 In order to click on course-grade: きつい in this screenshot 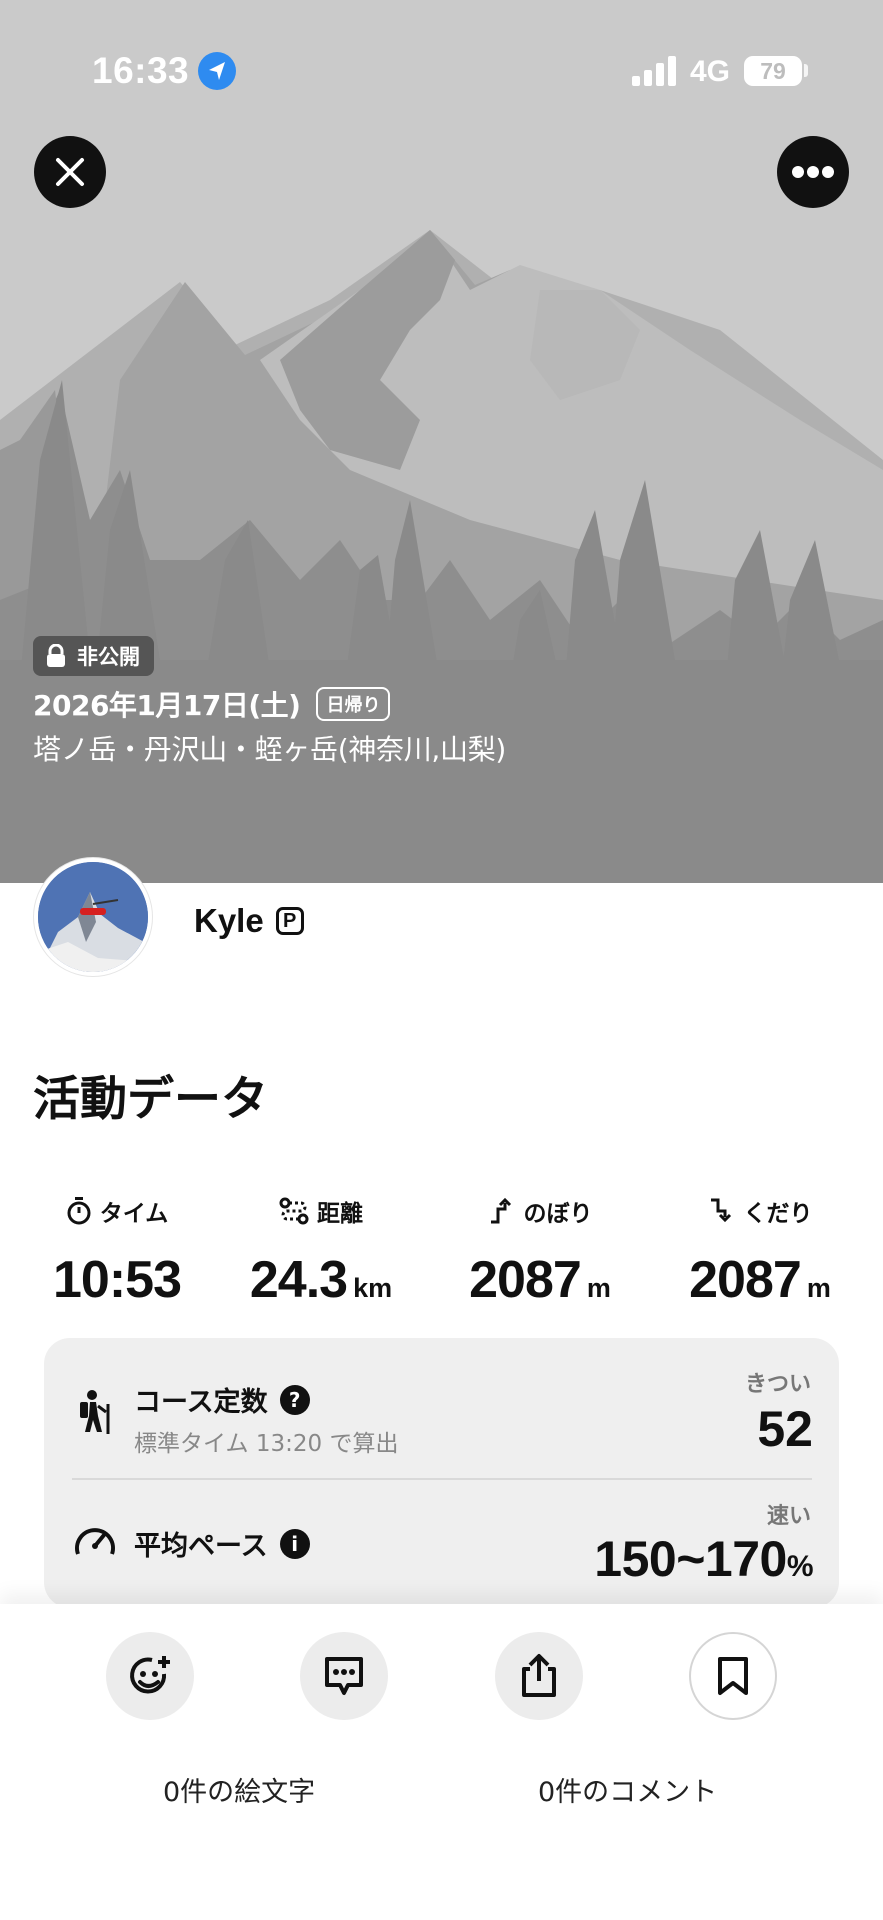, I will do `click(777, 1384)`.